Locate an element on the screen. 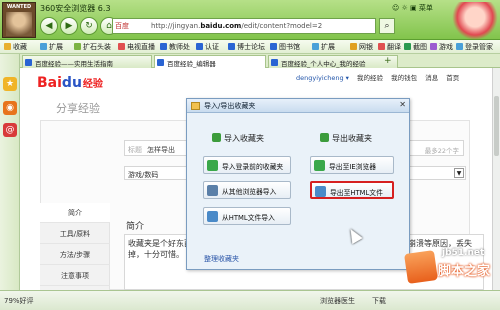 The height and width of the screenshot is (310, 500). html-file-icon is located at coordinates (212, 216).